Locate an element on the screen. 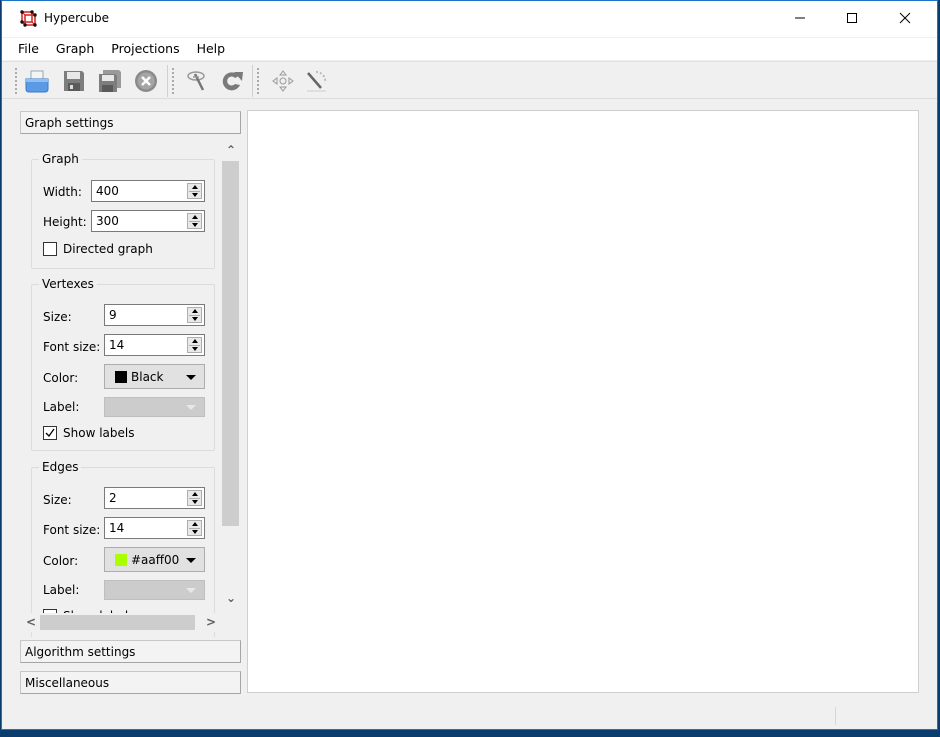 This screenshot has width=940, height=737. directed-graph-label: Directed graph is located at coordinates (108, 249).